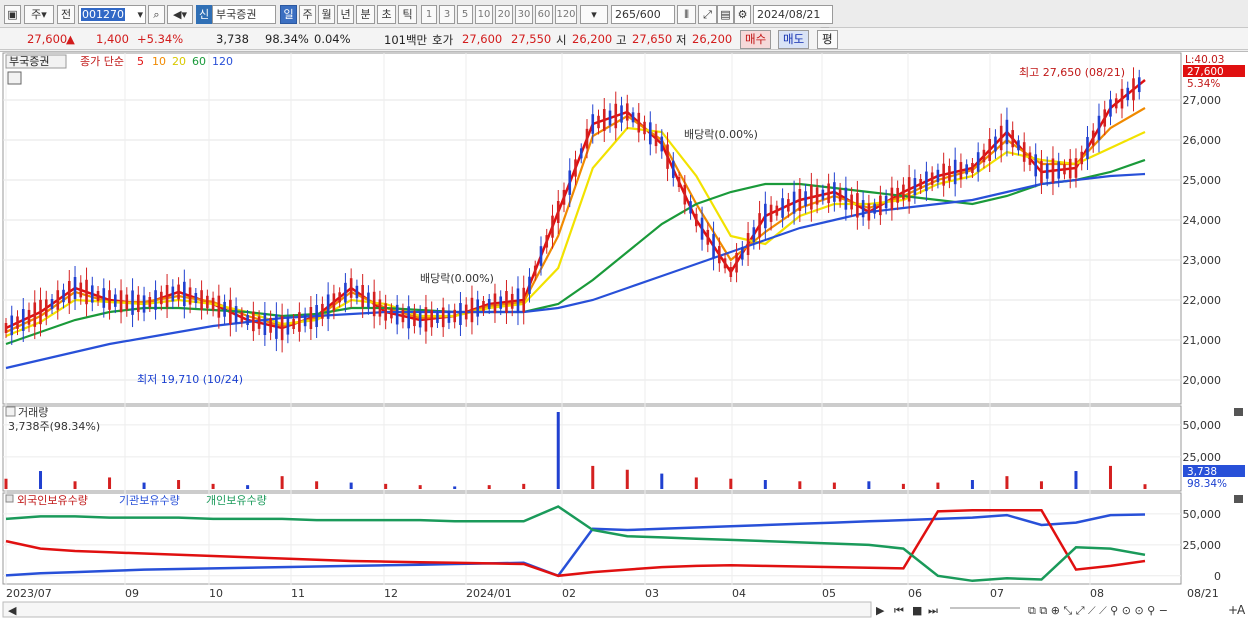 This screenshot has width=1248, height=621. Describe the element at coordinates (236, 500) in the screenshot. I see `legend-individual: 개인보유수량` at that location.